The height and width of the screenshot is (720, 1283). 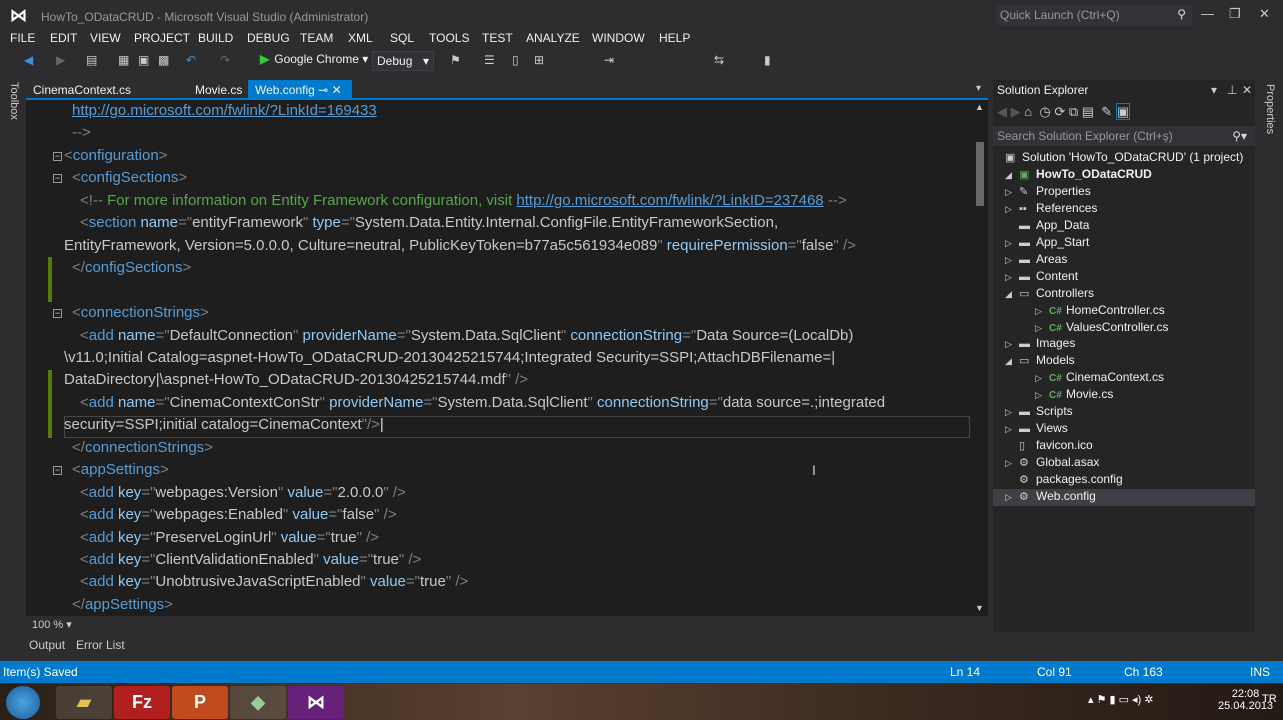 What do you see at coordinates (91, 60) in the screenshot?
I see `new-project-icon: ▤` at bounding box center [91, 60].